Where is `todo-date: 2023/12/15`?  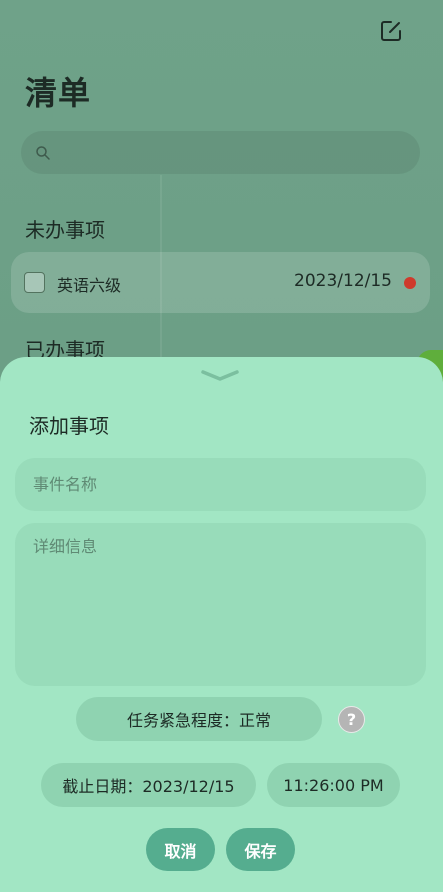
todo-date: 2023/12/15 is located at coordinates (343, 281).